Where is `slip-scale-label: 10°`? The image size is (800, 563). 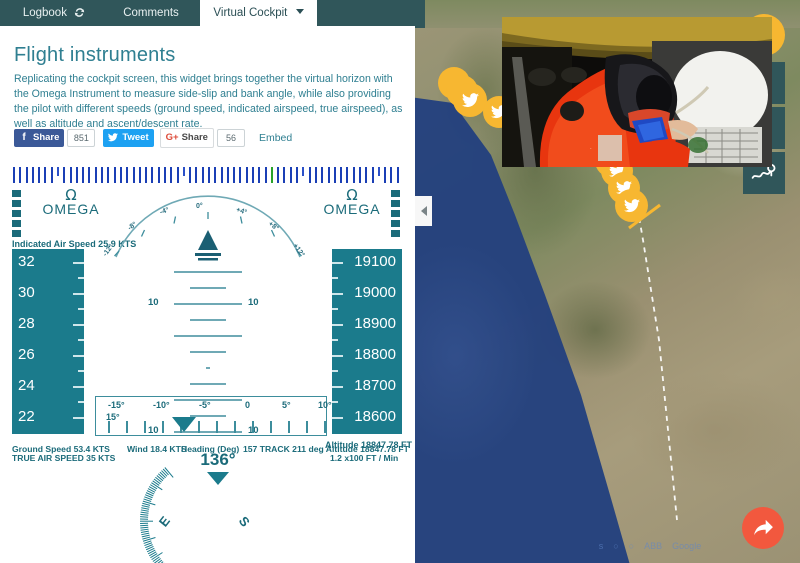 slip-scale-label: 10° is located at coordinates (325, 405).